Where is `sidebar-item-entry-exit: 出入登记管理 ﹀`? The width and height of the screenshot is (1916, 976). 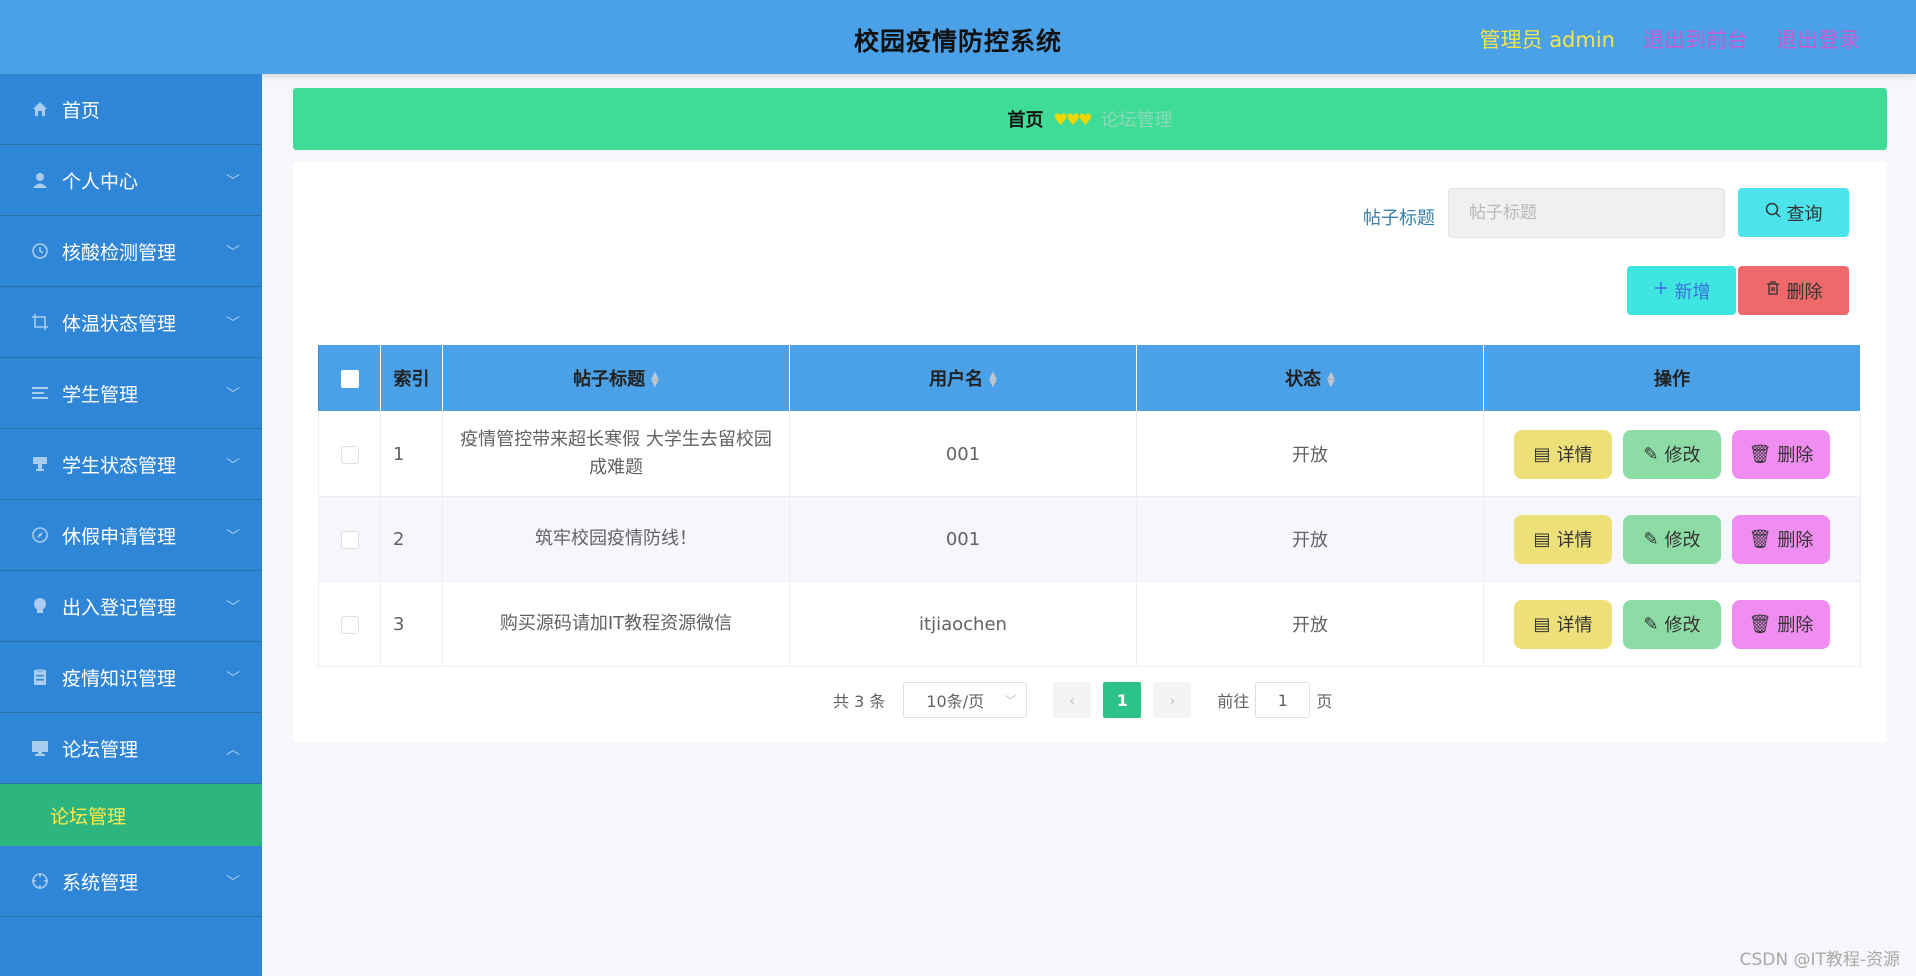 sidebar-item-entry-exit: 出入登记管理 ﹀ is located at coordinates (131, 606).